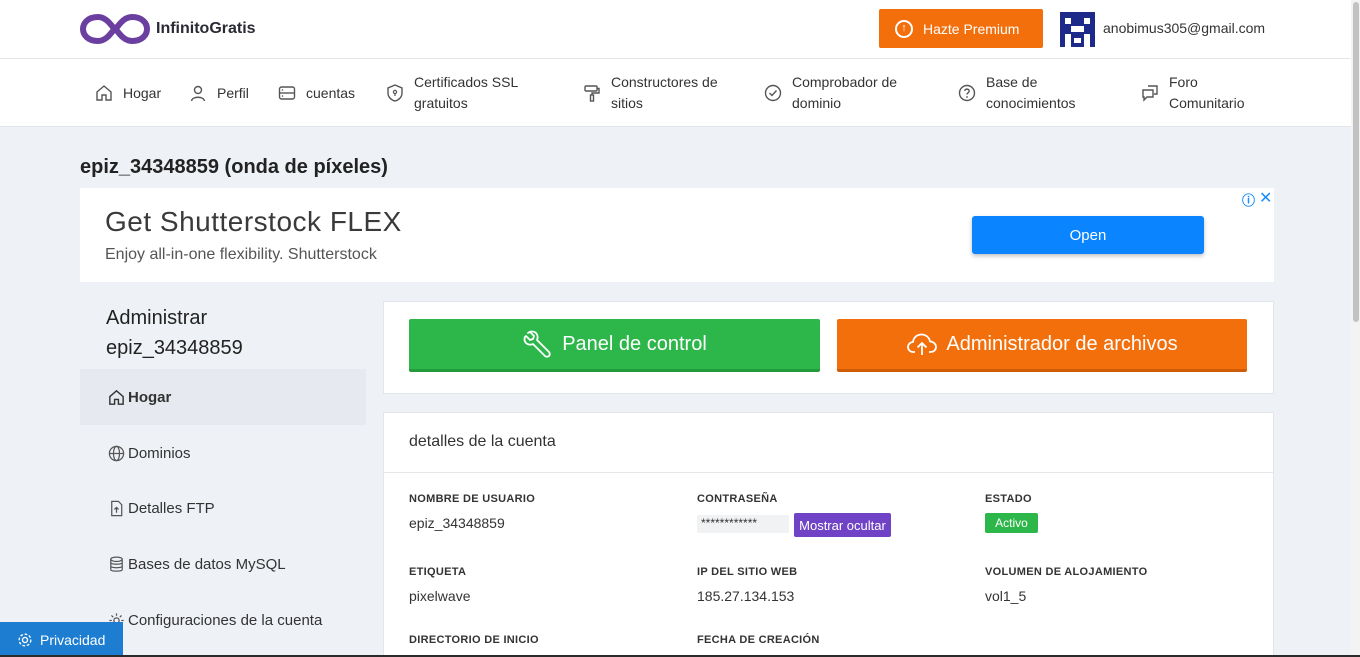 This screenshot has width=1360, height=657. I want to click on file-manager-label: Administrador de archivos, so click(1062, 343).